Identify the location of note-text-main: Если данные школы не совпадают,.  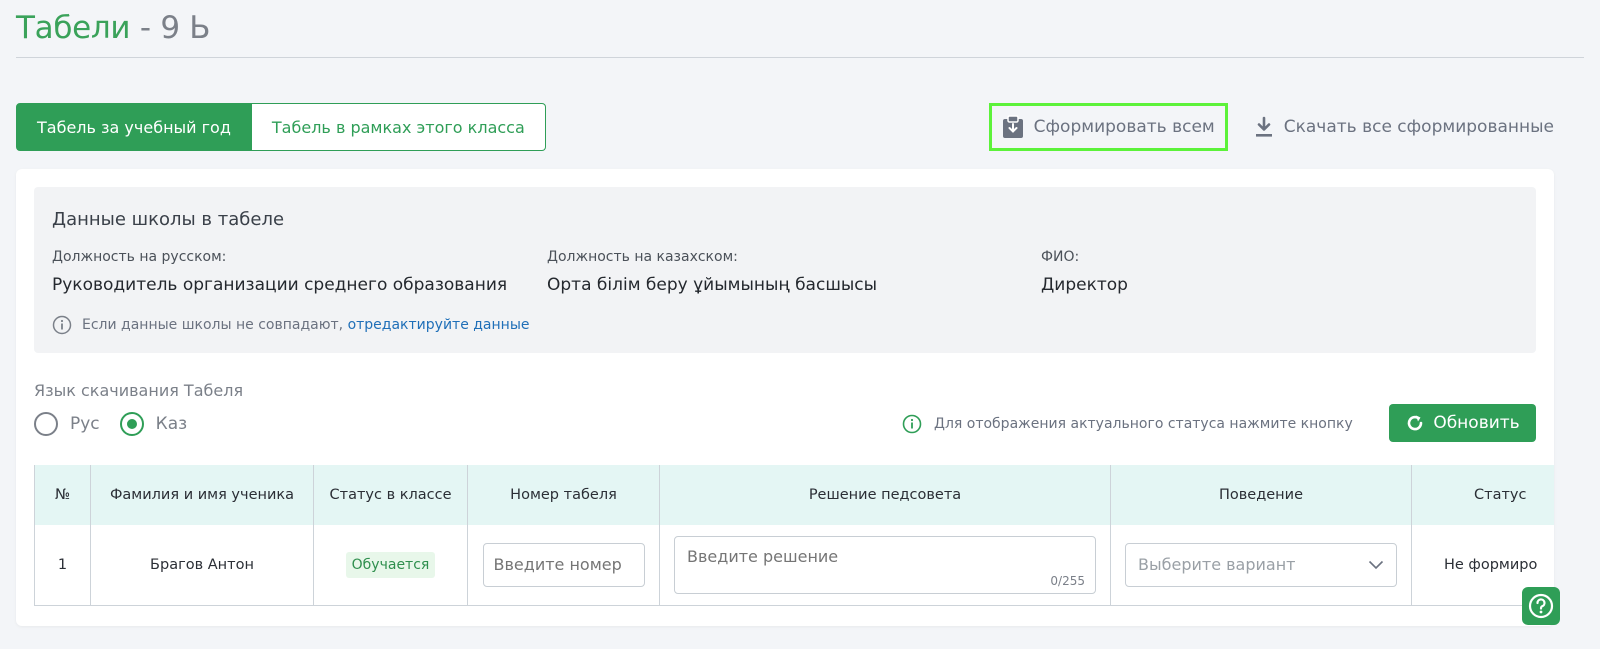
(213, 325).